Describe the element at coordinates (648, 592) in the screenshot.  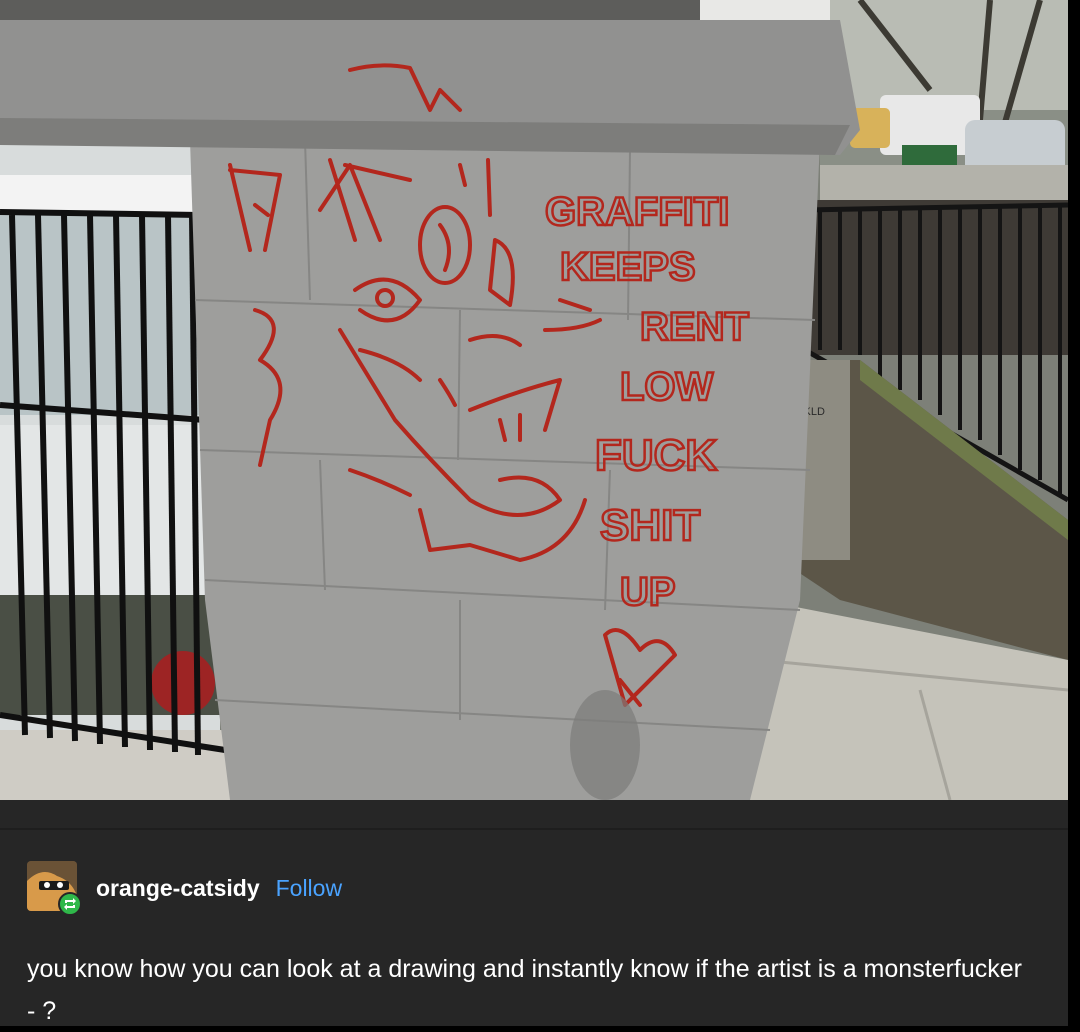
I see `graffiti-word-up: UP` at that location.